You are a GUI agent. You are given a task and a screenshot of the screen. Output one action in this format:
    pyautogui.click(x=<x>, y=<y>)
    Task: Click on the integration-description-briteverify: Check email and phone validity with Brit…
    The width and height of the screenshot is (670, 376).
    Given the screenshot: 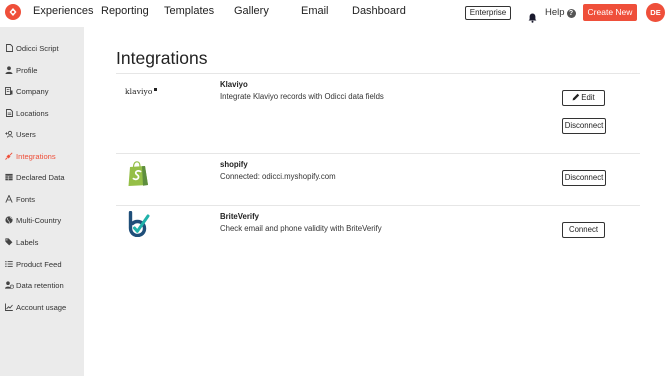 What is the action you would take?
    pyautogui.click(x=301, y=228)
    